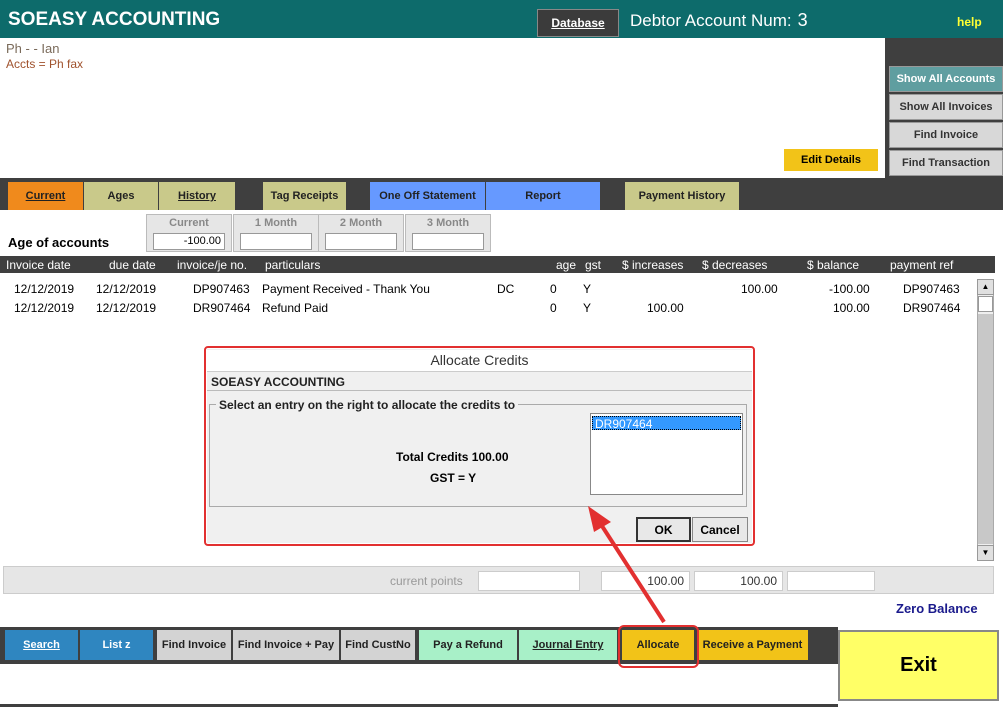 The width and height of the screenshot is (1003, 708). What do you see at coordinates (985, 553) in the screenshot?
I see `scroll-down-arrow-icon: ▼` at bounding box center [985, 553].